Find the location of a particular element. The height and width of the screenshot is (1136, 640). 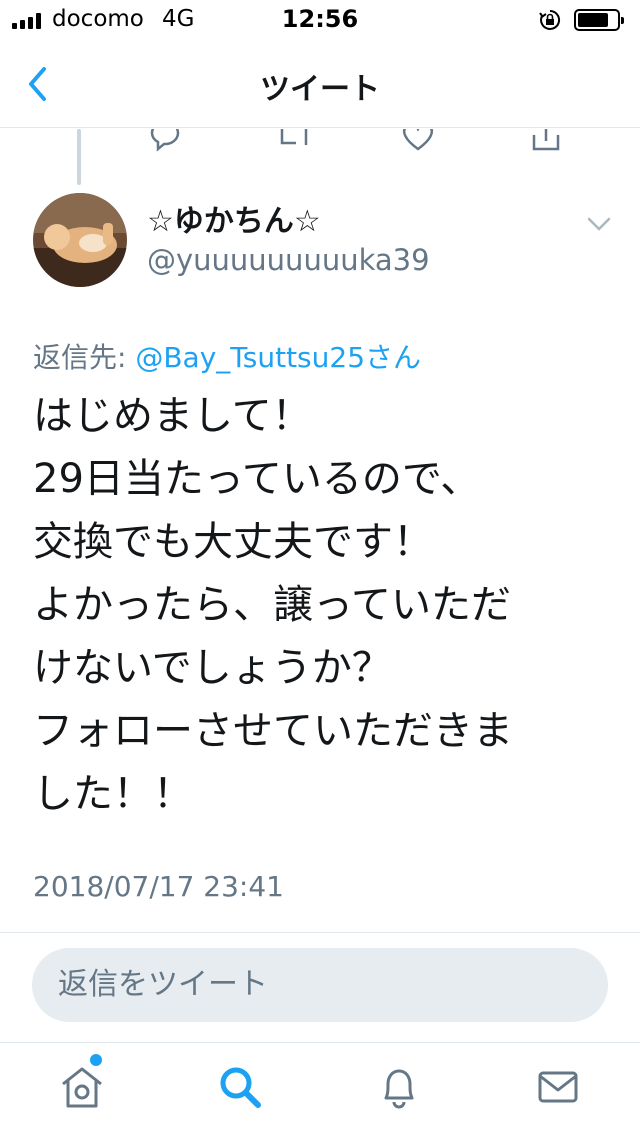

search-icon is located at coordinates (240, 1087).